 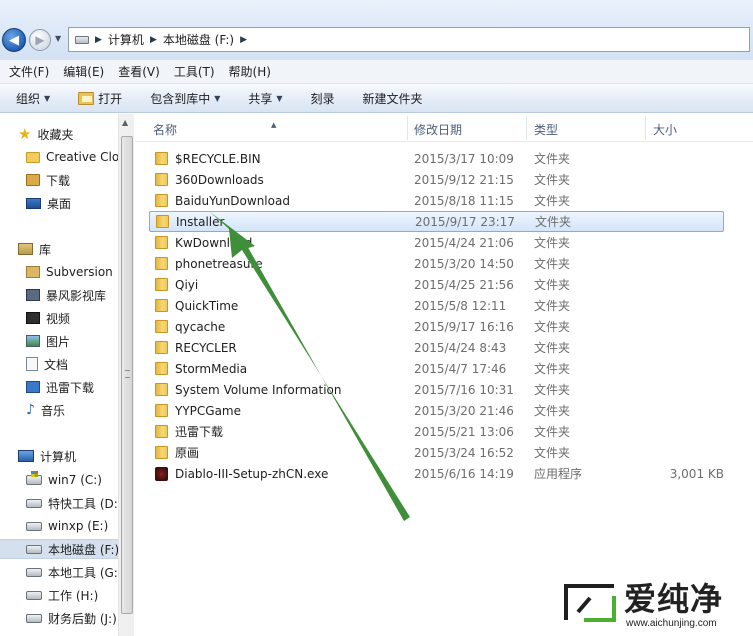 I want to click on nav-item-label: 视频, so click(x=58, y=318).